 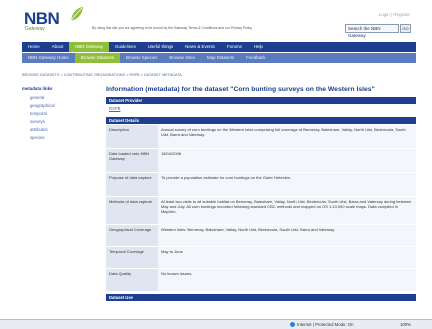 I want to click on subnav-item-browse-sites: Browse Sites, so click(x=182, y=58).